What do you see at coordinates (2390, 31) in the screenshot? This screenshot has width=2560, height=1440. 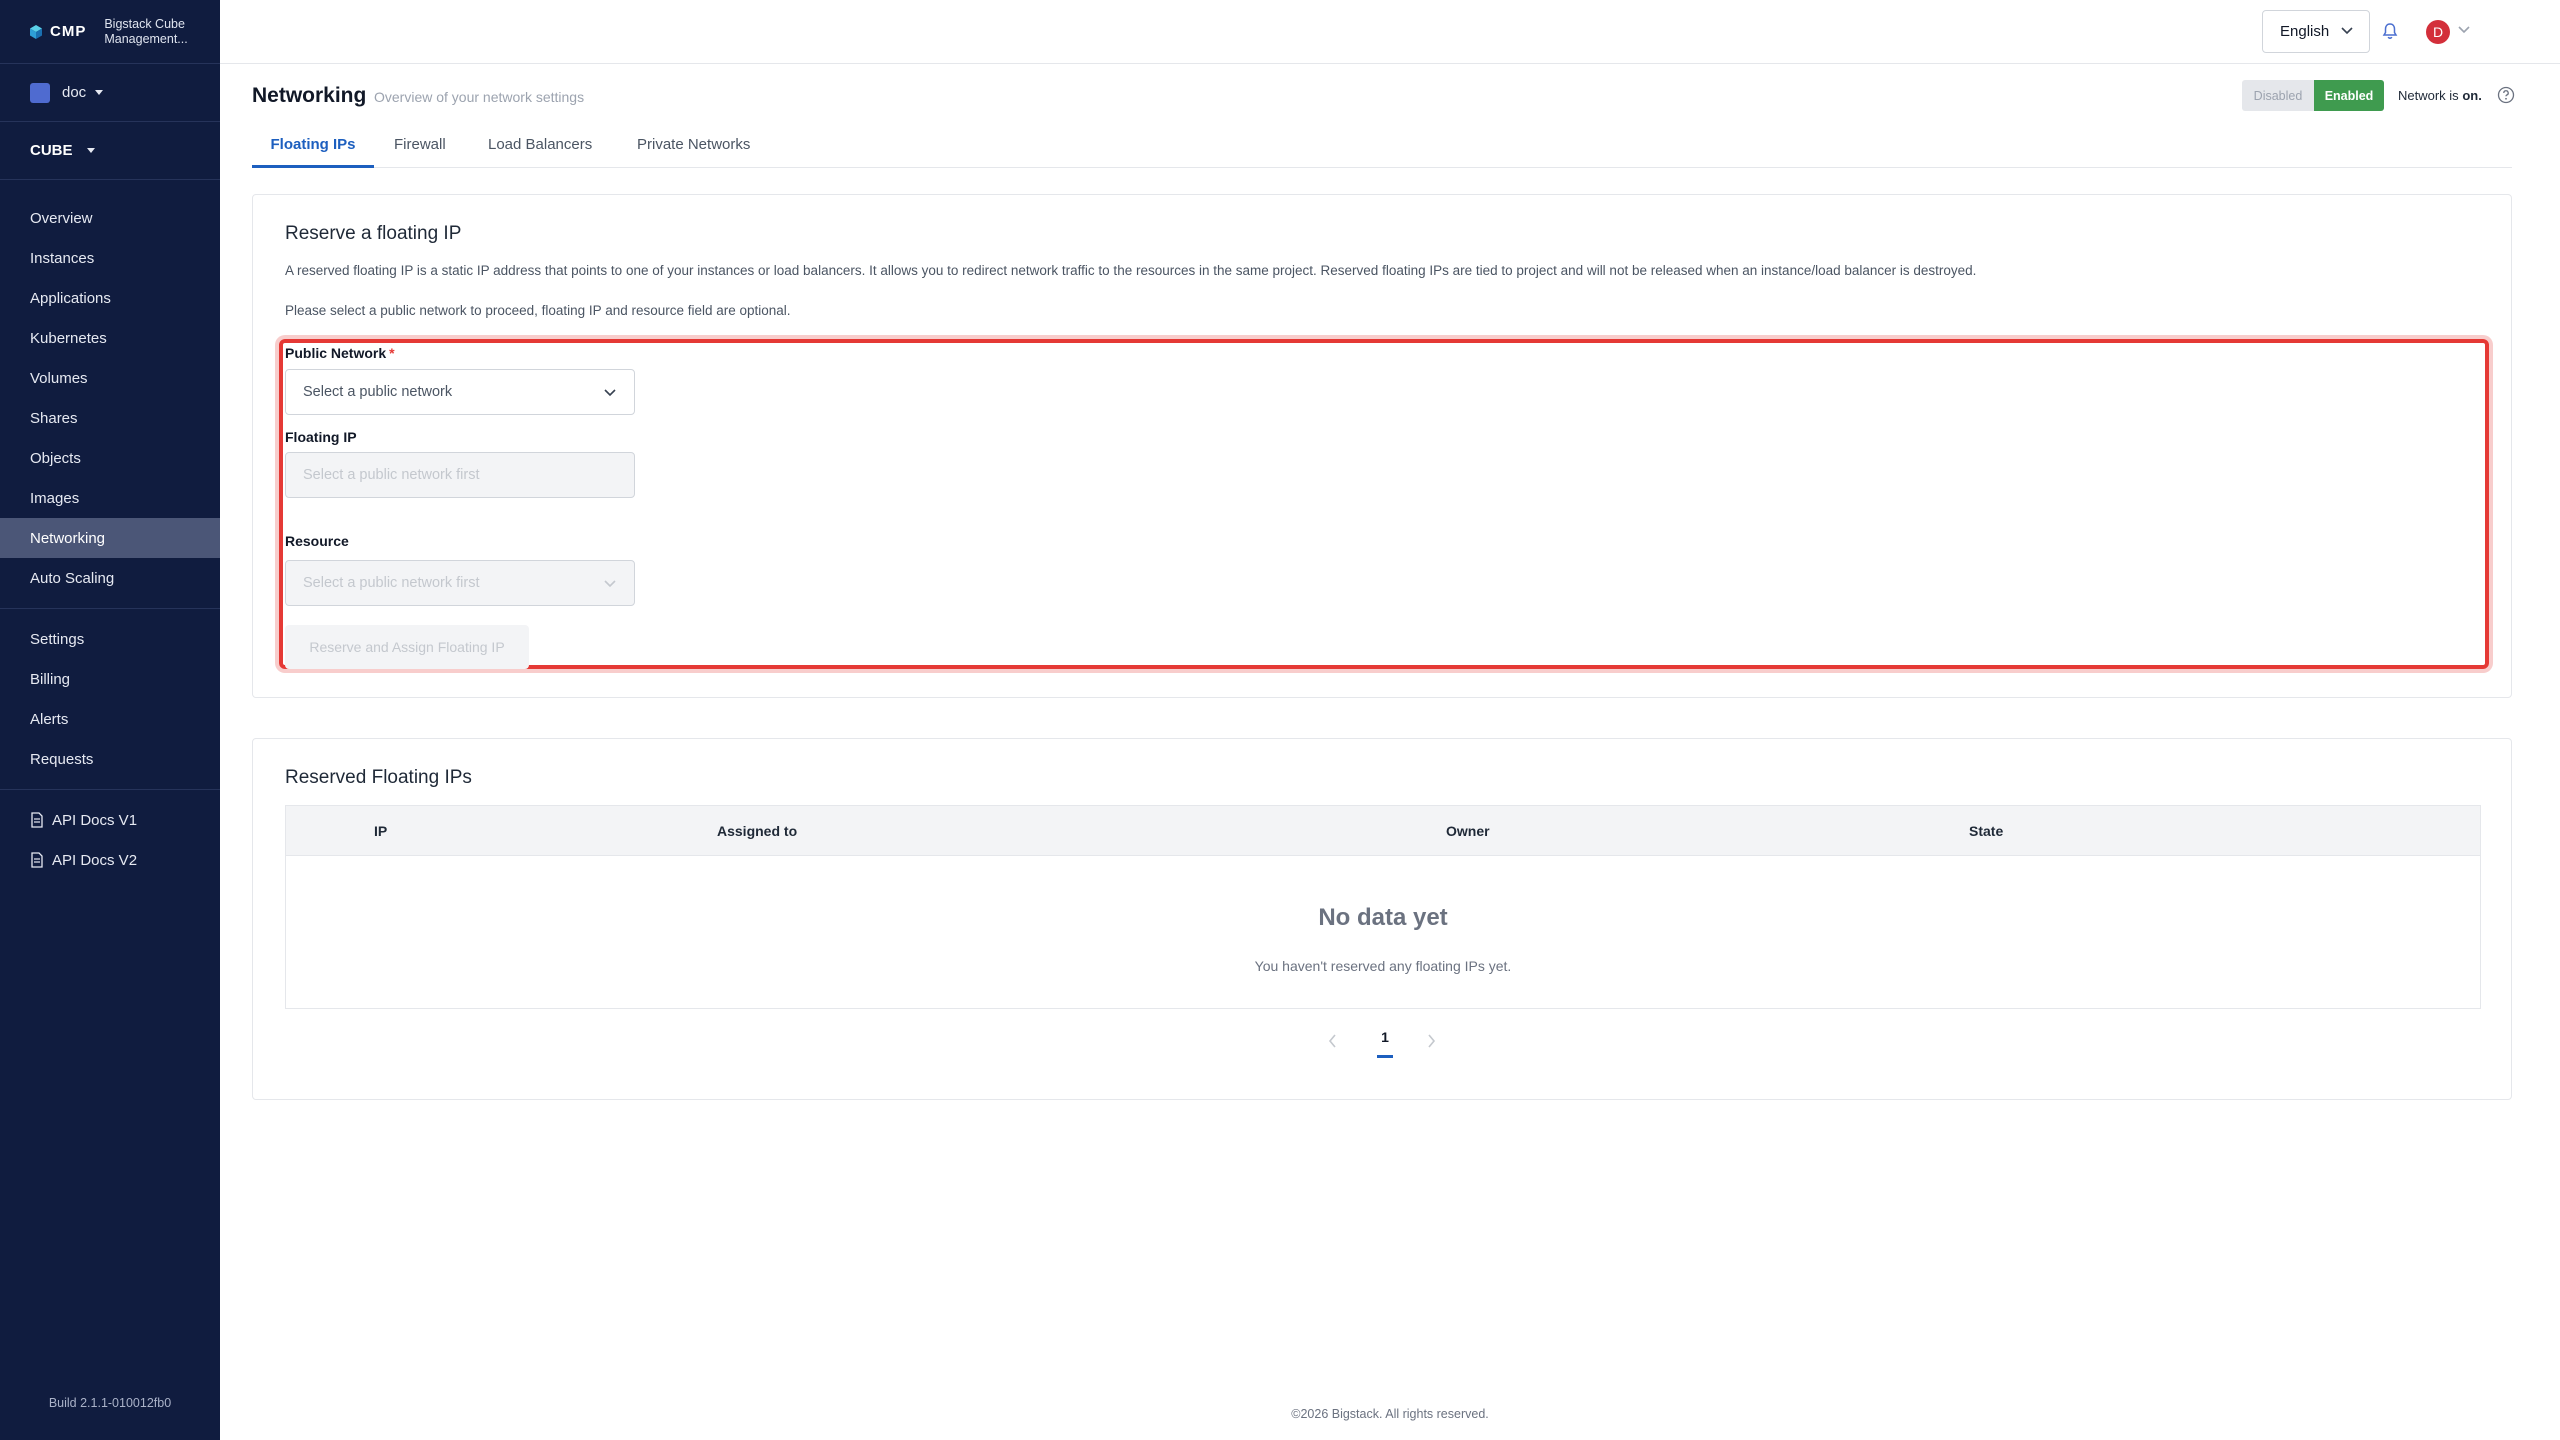 I see `bell-icon` at bounding box center [2390, 31].